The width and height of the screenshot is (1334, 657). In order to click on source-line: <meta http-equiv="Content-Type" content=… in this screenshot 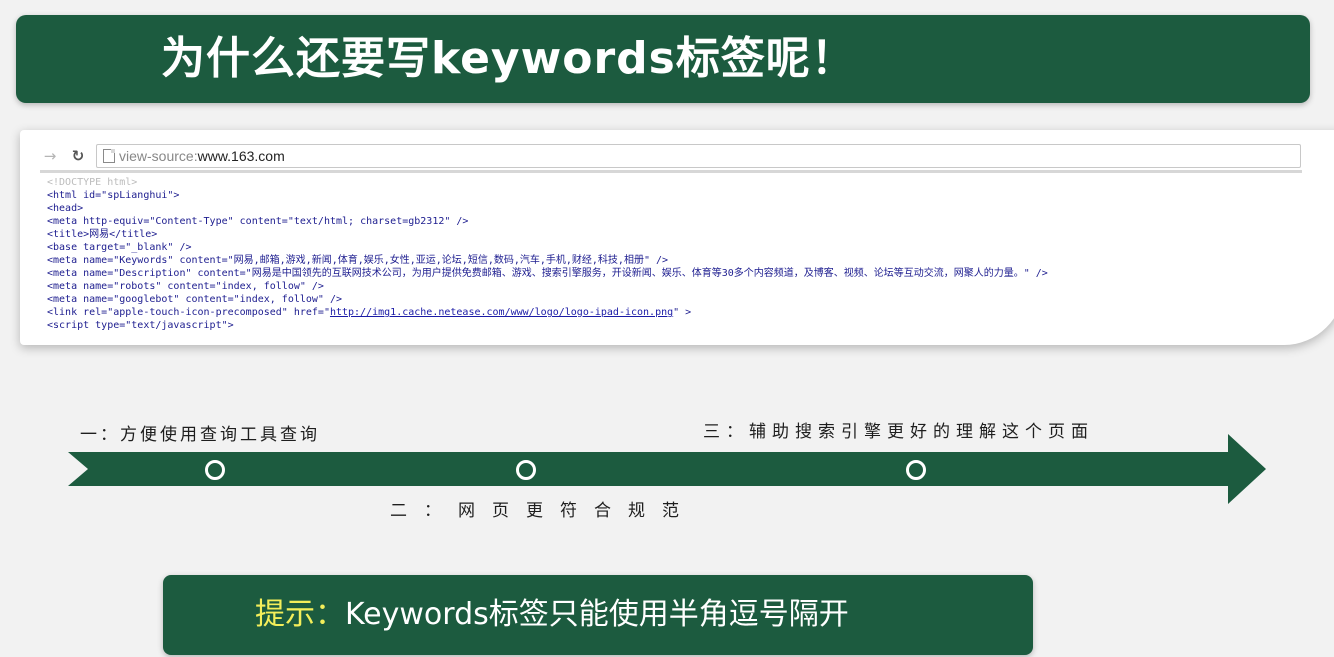, I will do `click(258, 221)`.